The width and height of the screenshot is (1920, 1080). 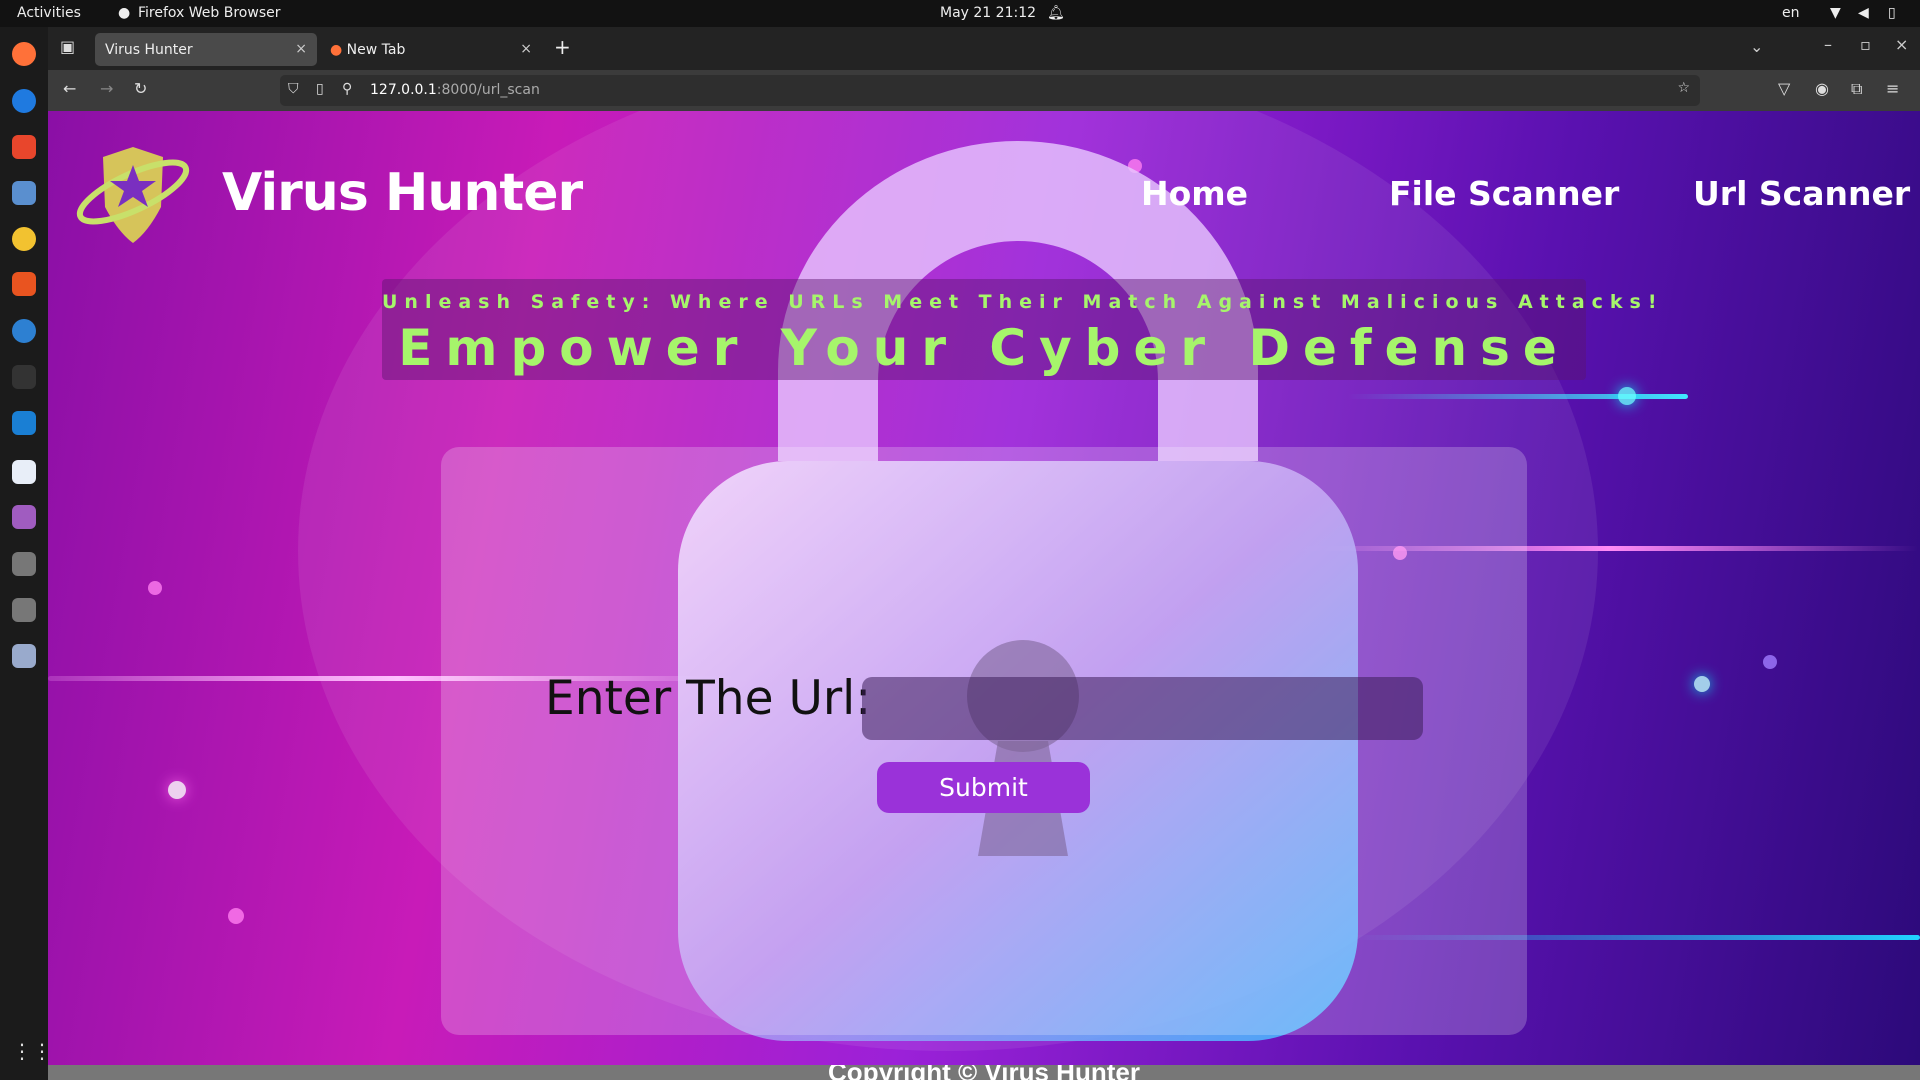 I want to click on help-icon, so click(x=24, y=331).